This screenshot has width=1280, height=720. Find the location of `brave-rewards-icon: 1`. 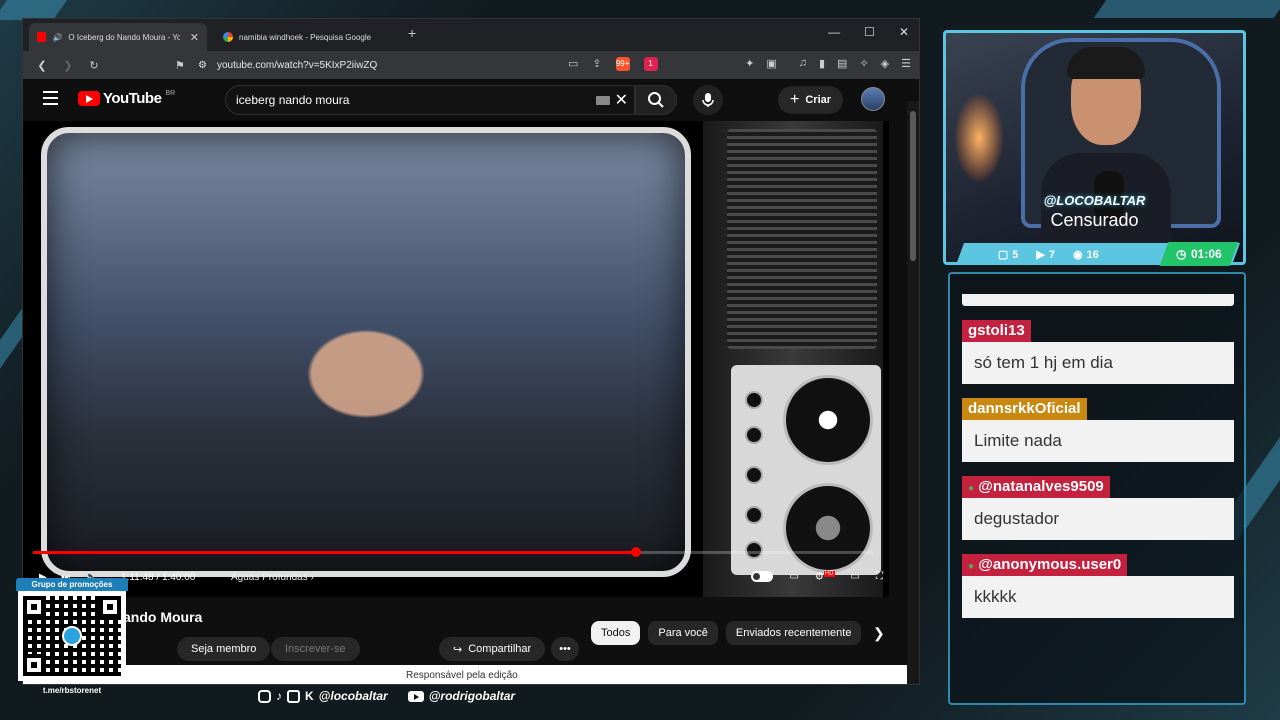

brave-rewards-icon: 1 is located at coordinates (650, 64).